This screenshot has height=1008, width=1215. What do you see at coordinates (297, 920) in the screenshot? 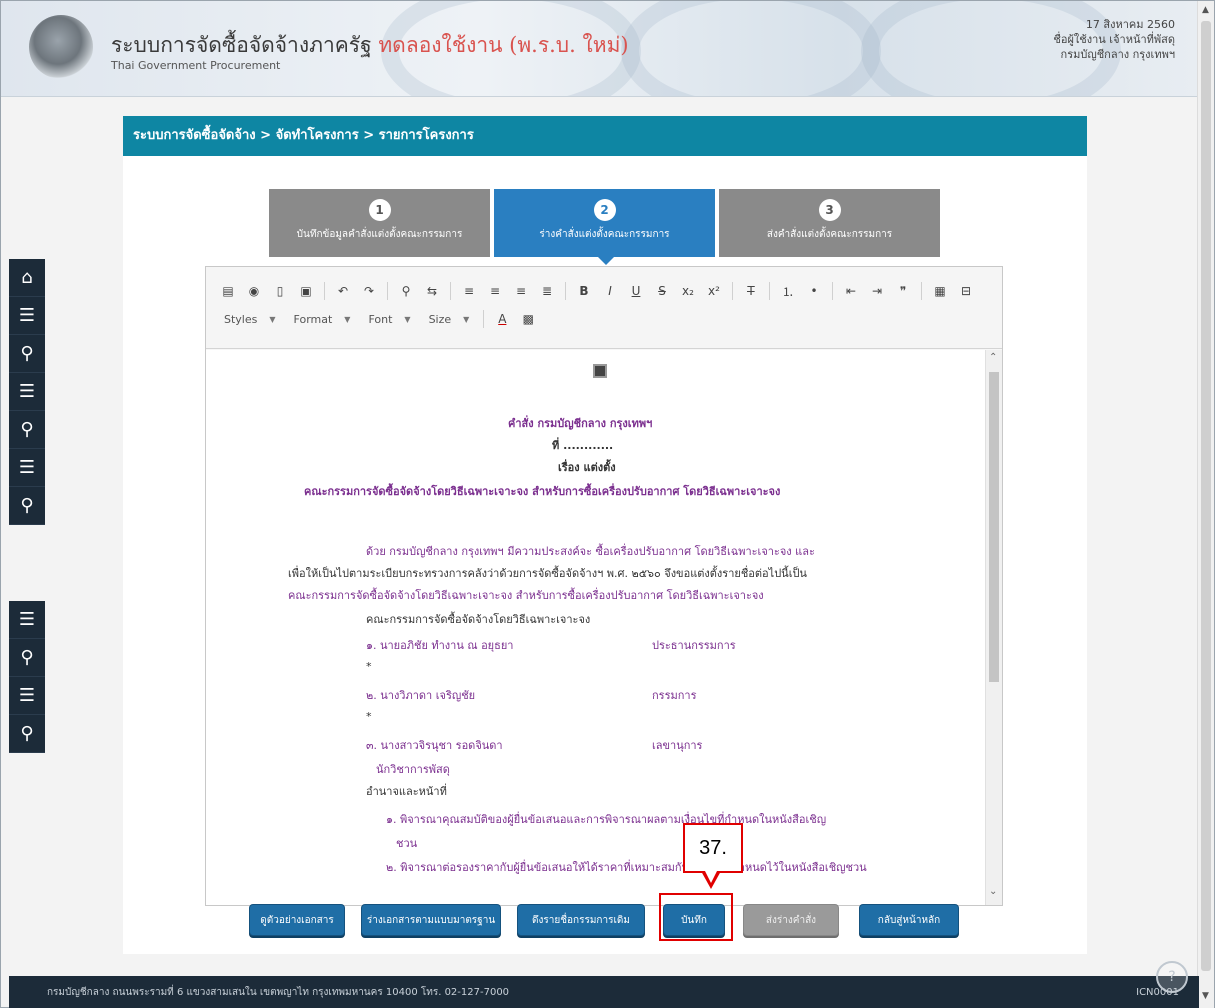
I see `preview-document-button: ดูตัวอย่างเอกสาร` at bounding box center [297, 920].